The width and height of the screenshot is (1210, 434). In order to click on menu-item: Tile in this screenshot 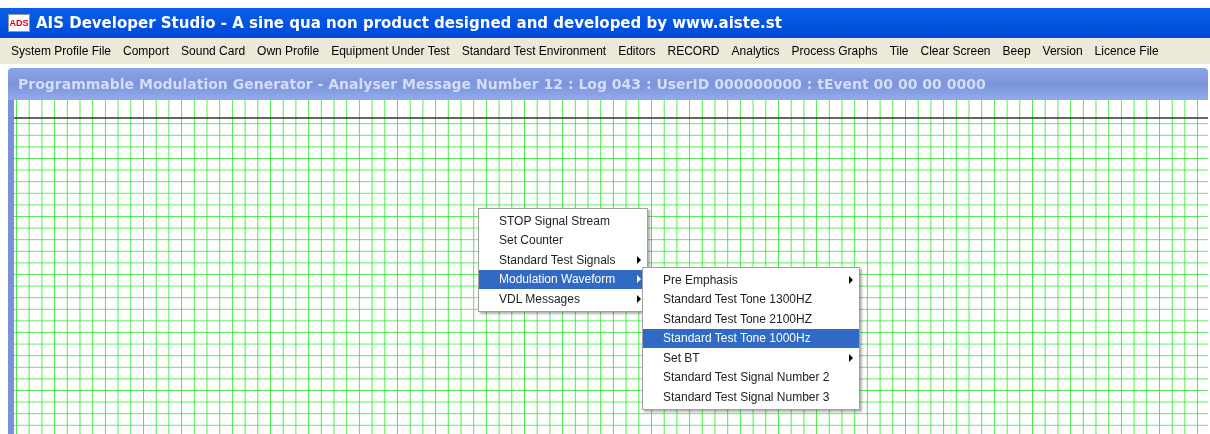, I will do `click(899, 51)`.